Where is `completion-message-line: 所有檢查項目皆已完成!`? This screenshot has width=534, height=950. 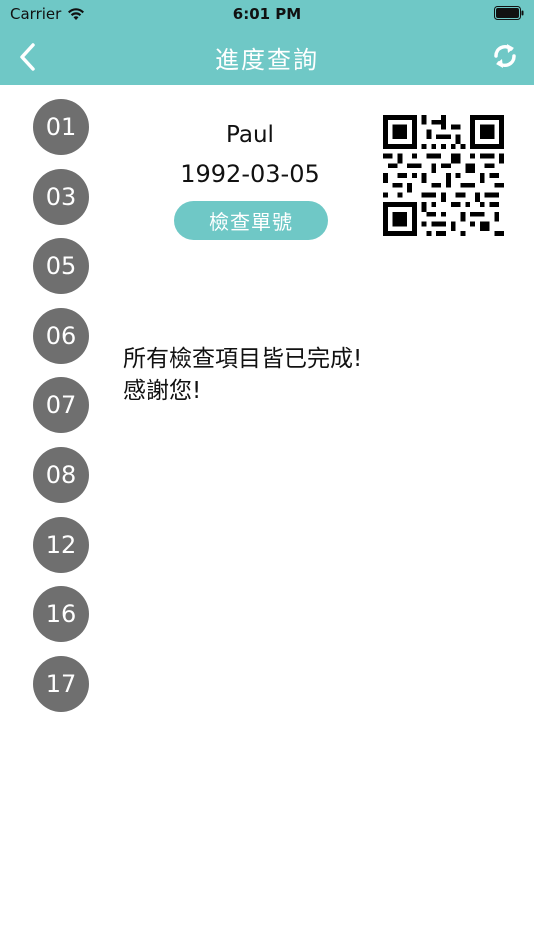 completion-message-line: 所有檢查項目皆已完成! is located at coordinates (243, 359).